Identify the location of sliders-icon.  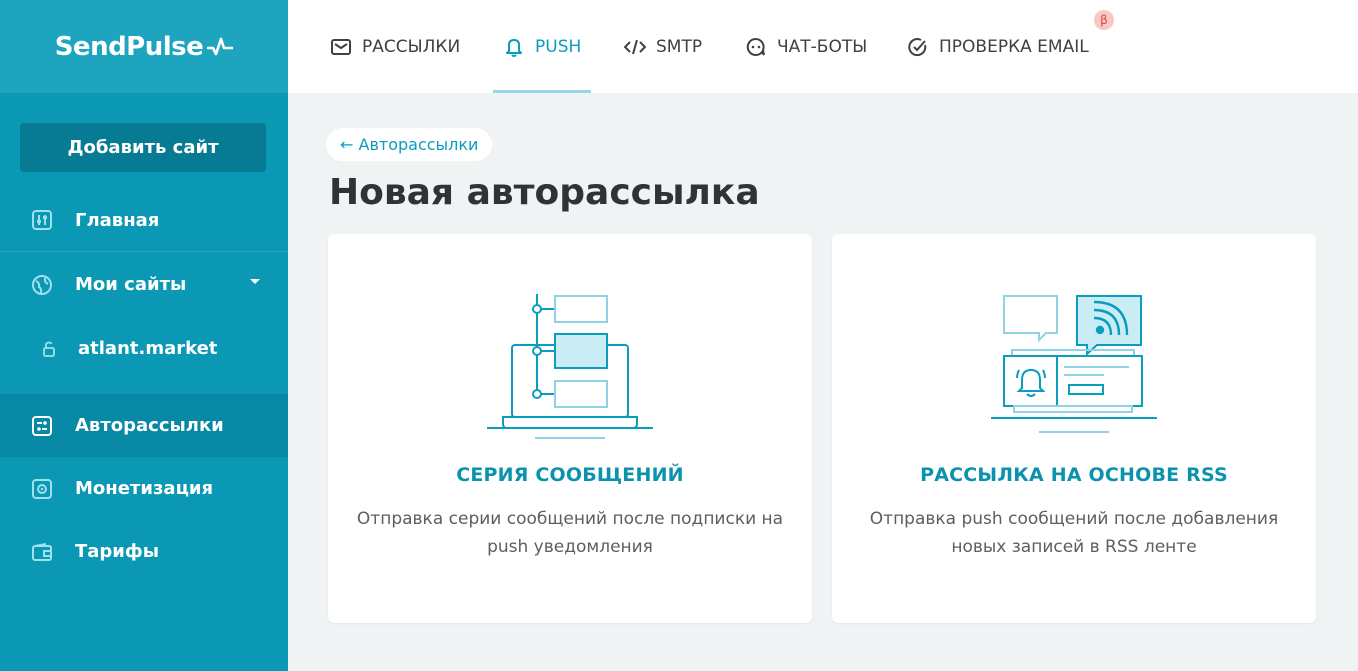
(42, 220).